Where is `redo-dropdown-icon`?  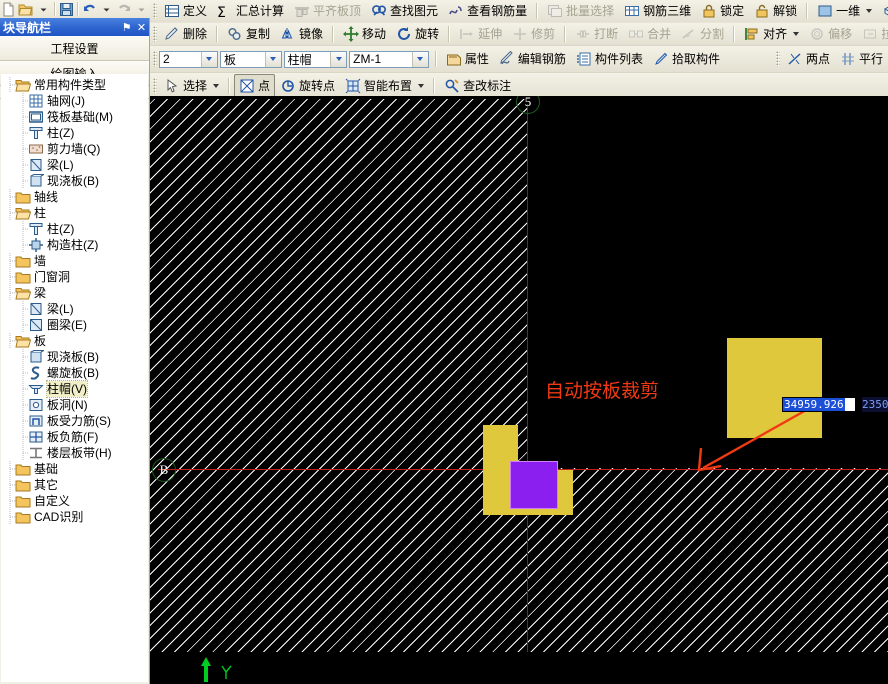 redo-dropdown-icon is located at coordinates (141, 9).